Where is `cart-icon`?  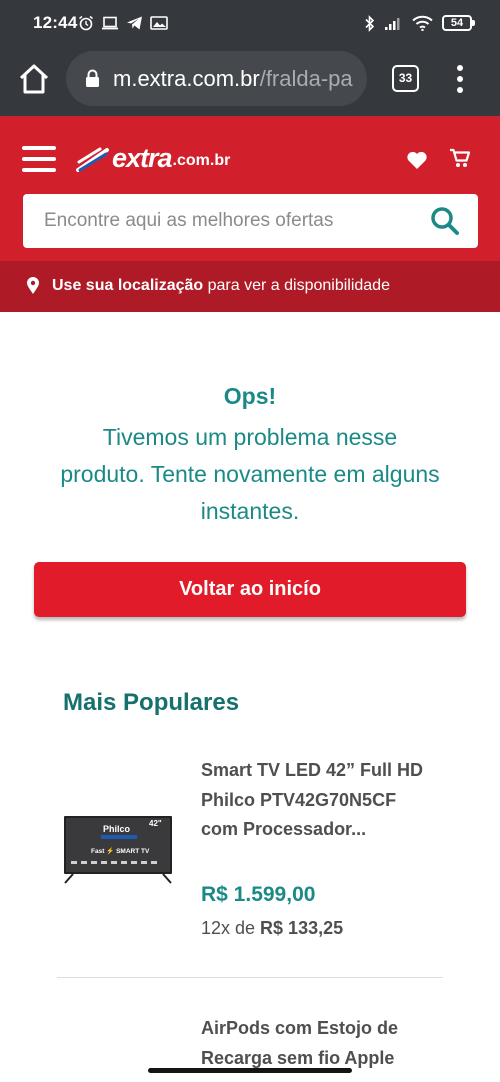
cart-icon is located at coordinates (460, 158).